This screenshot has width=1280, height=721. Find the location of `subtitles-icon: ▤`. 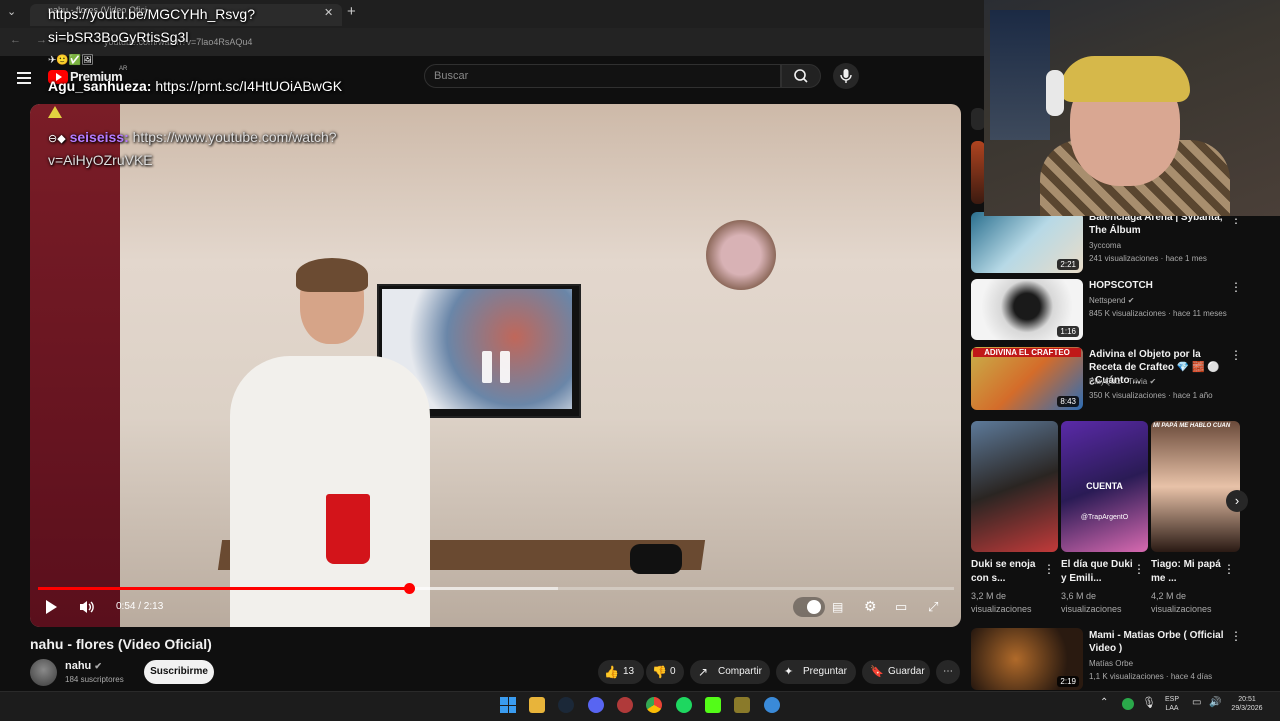

subtitles-icon: ▤ is located at coordinates (837, 607).